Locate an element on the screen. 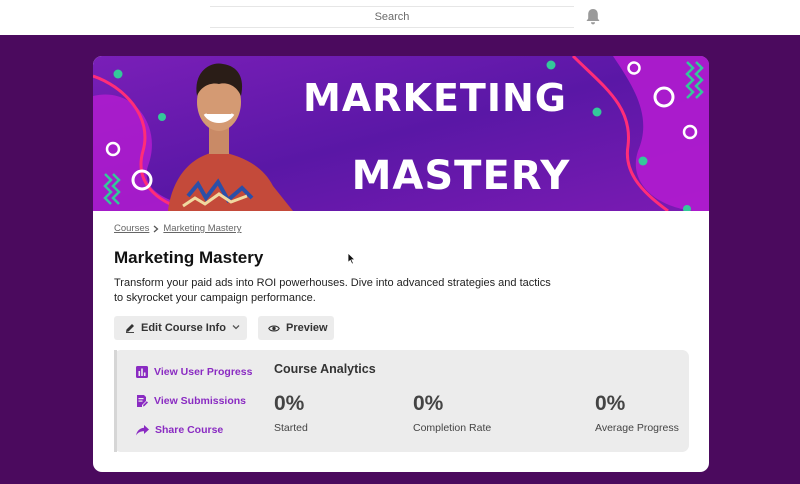 The image size is (800, 484). eye-icon is located at coordinates (274, 328).